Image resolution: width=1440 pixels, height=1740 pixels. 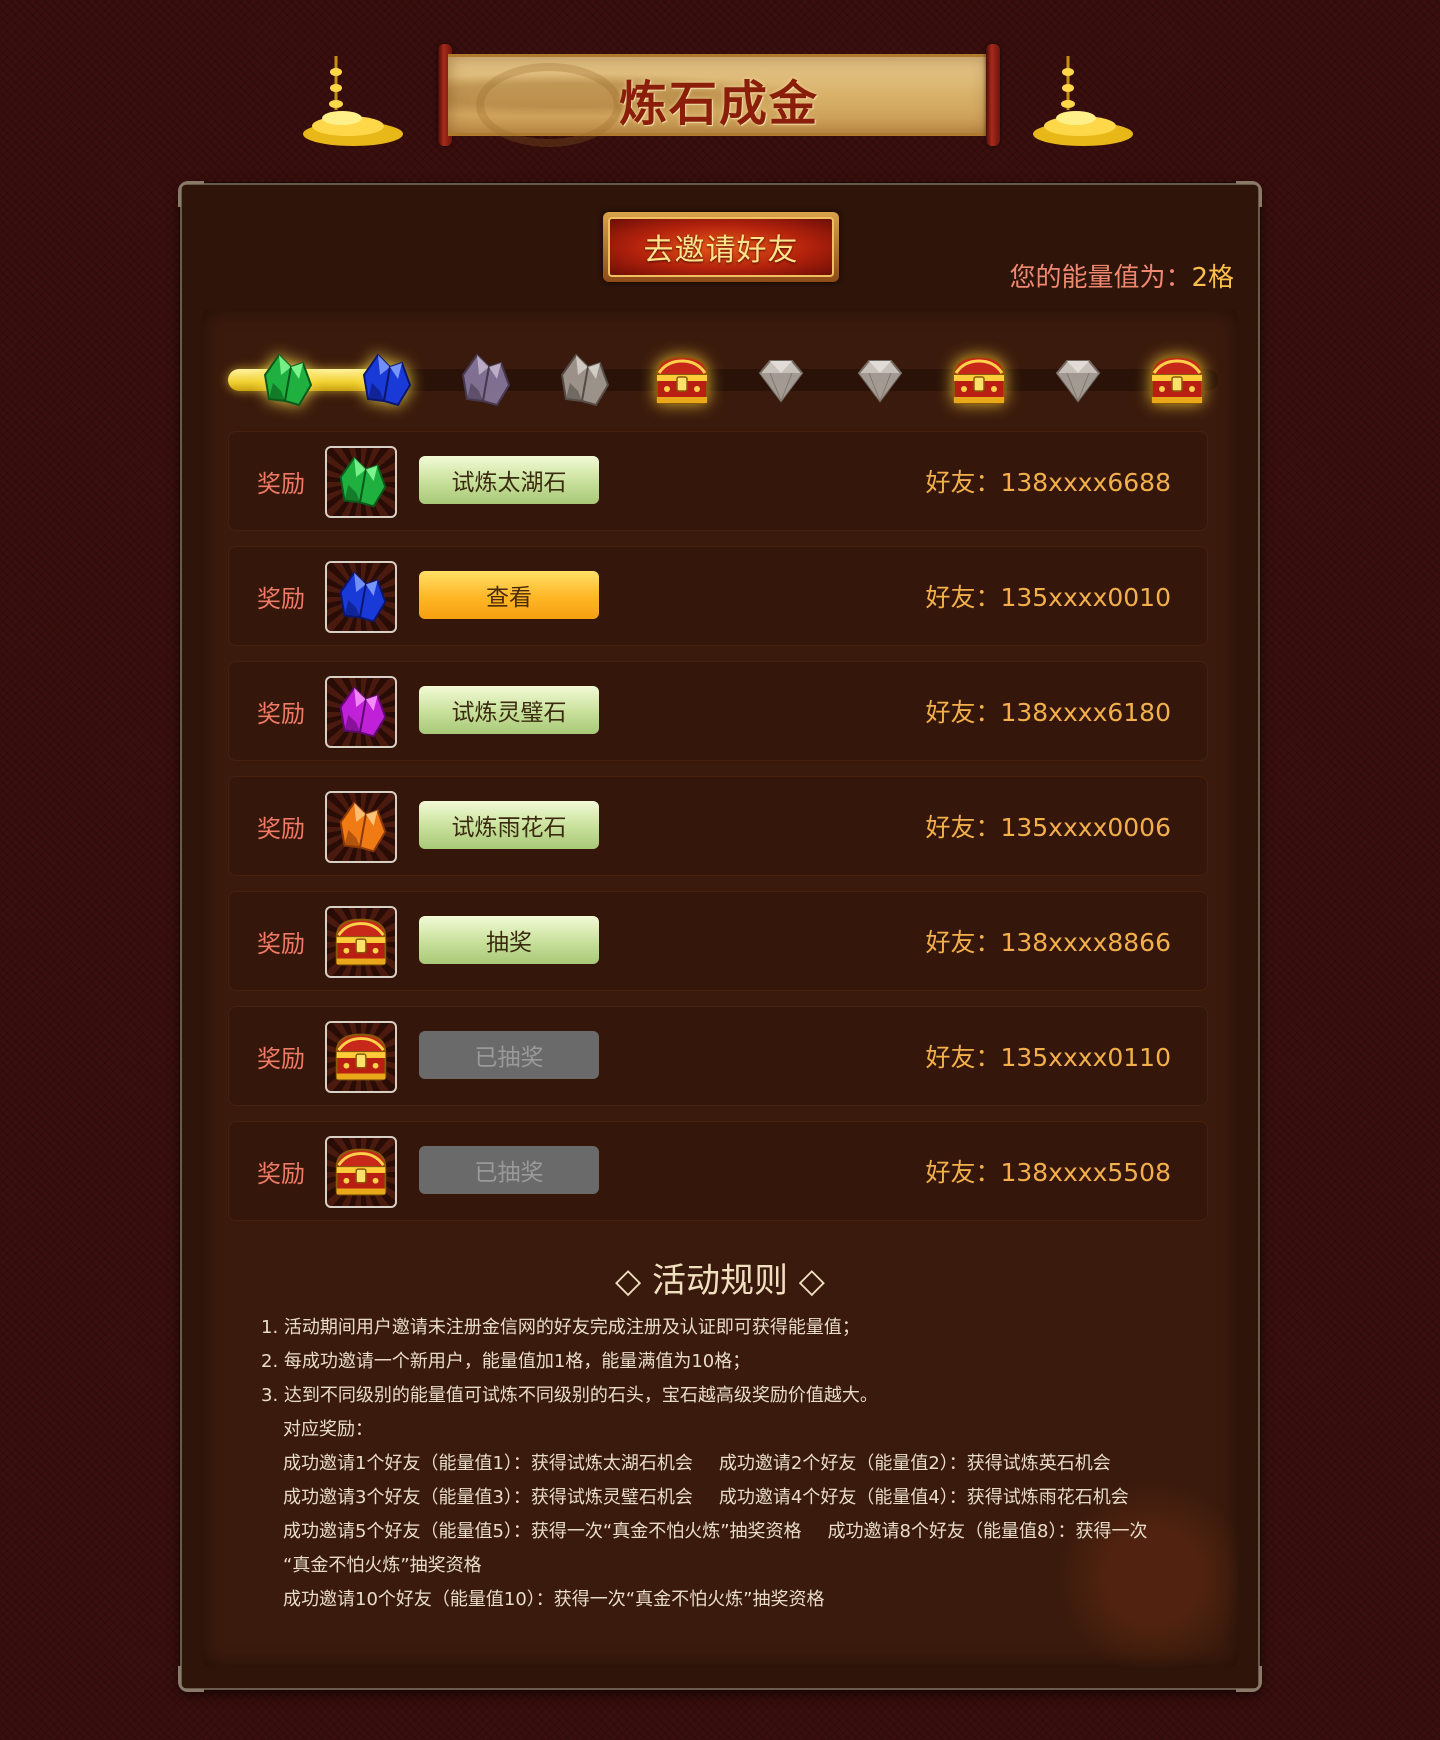 What do you see at coordinates (382, 1565) in the screenshot?
I see `rule-item: “真金不怕火炼”抽奖资格` at bounding box center [382, 1565].